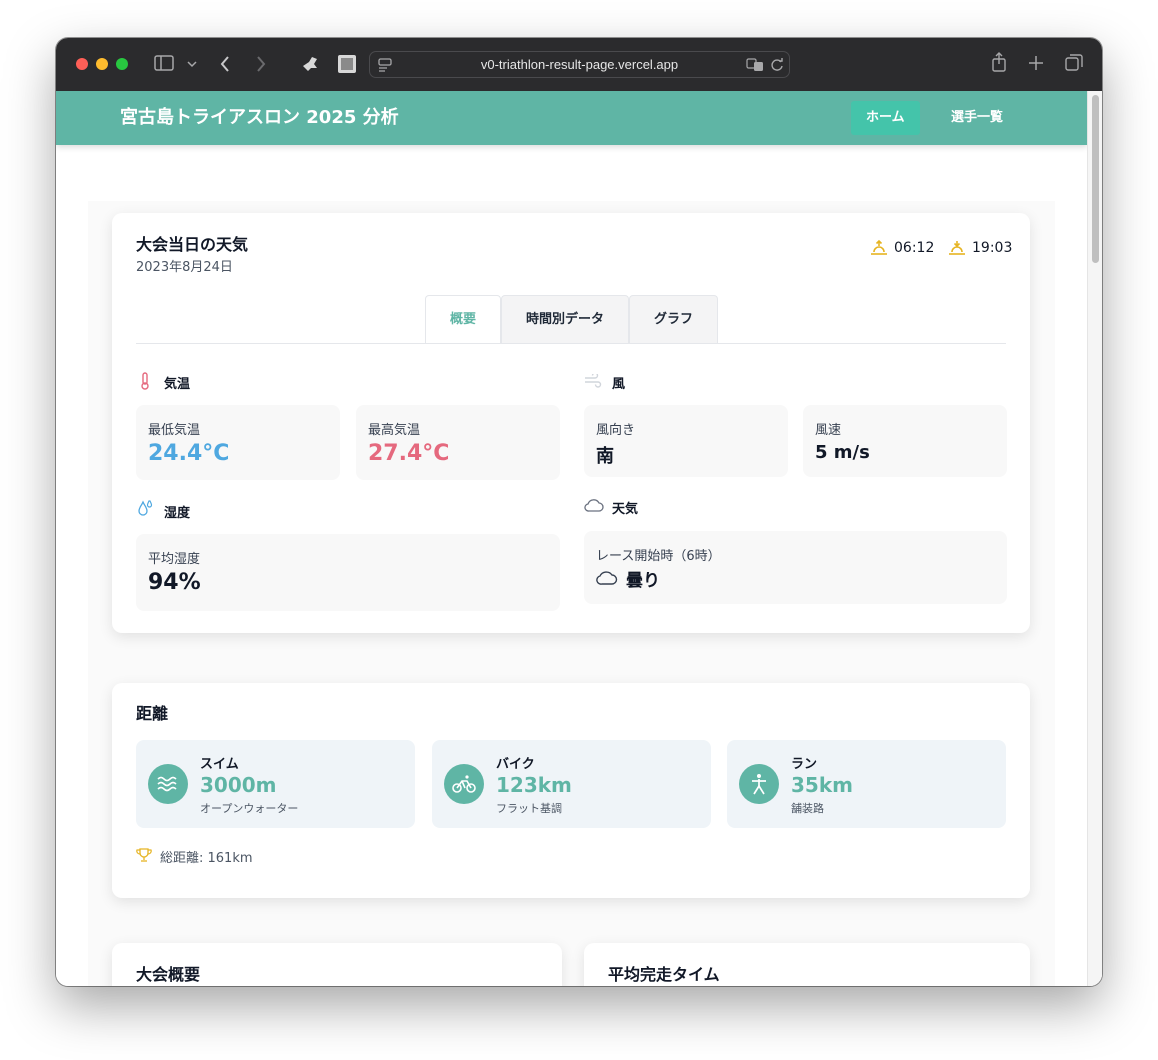 This screenshot has width=1158, height=1060. I want to click on bike-name: バイク, so click(515, 764).